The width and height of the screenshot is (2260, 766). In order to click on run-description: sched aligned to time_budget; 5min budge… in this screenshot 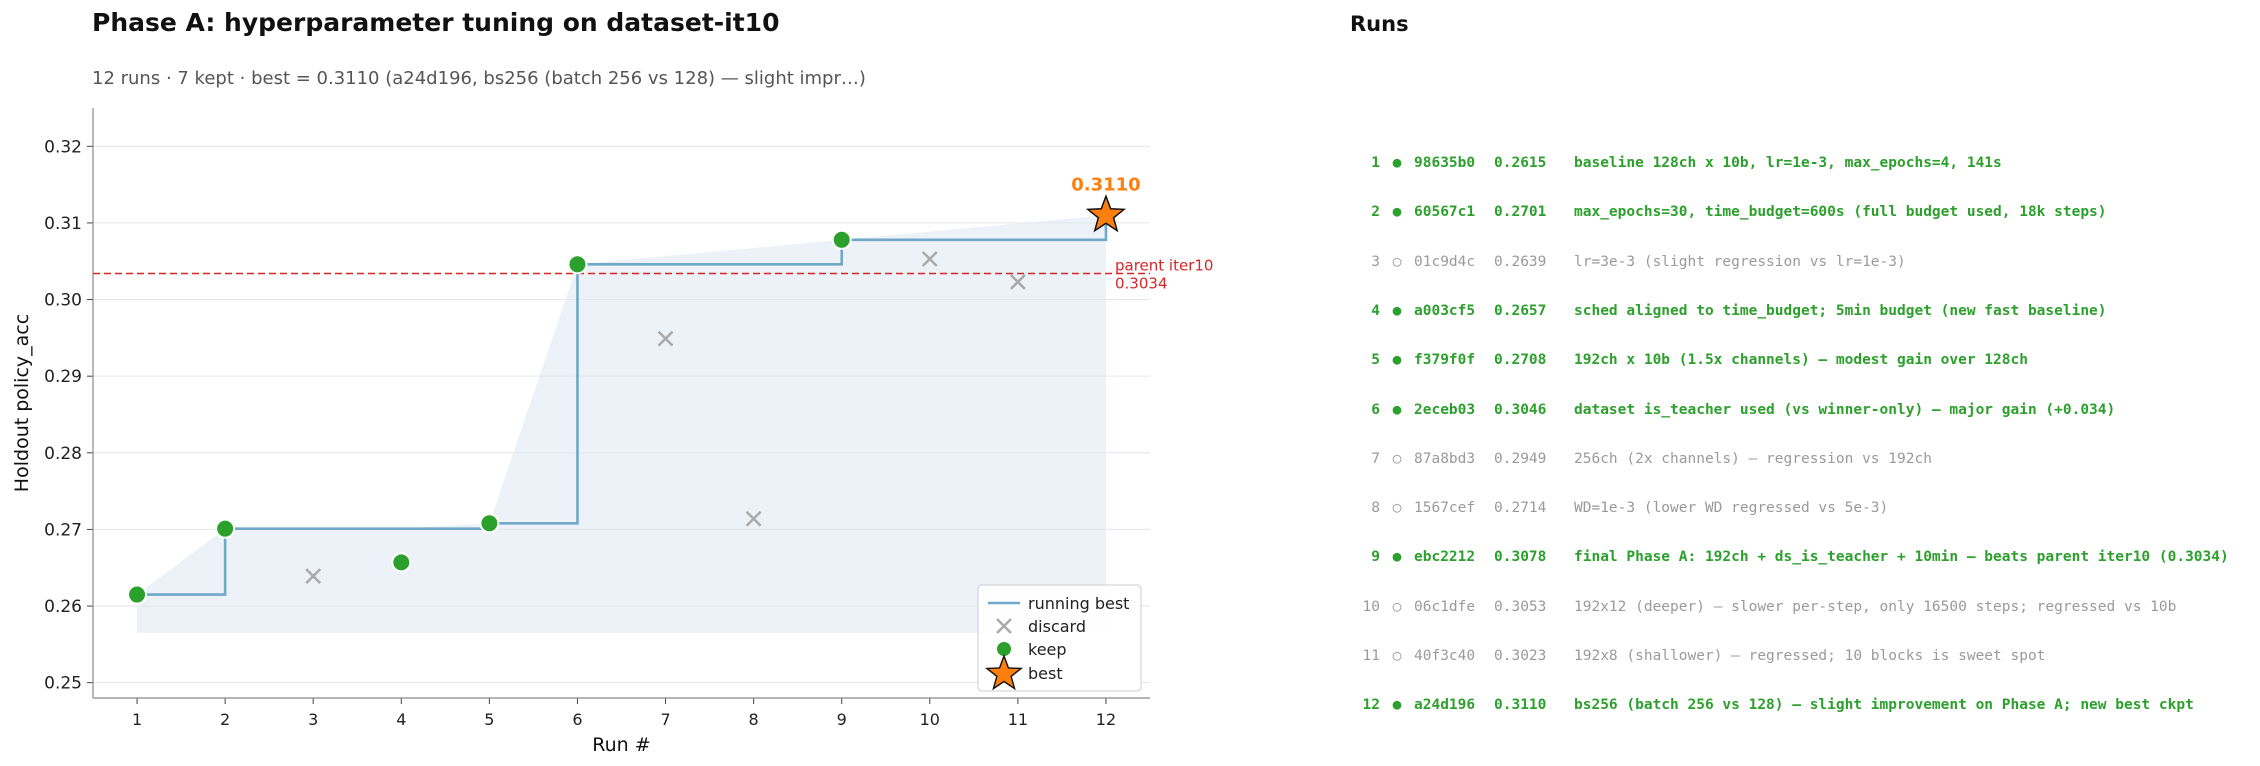, I will do `click(1840, 310)`.